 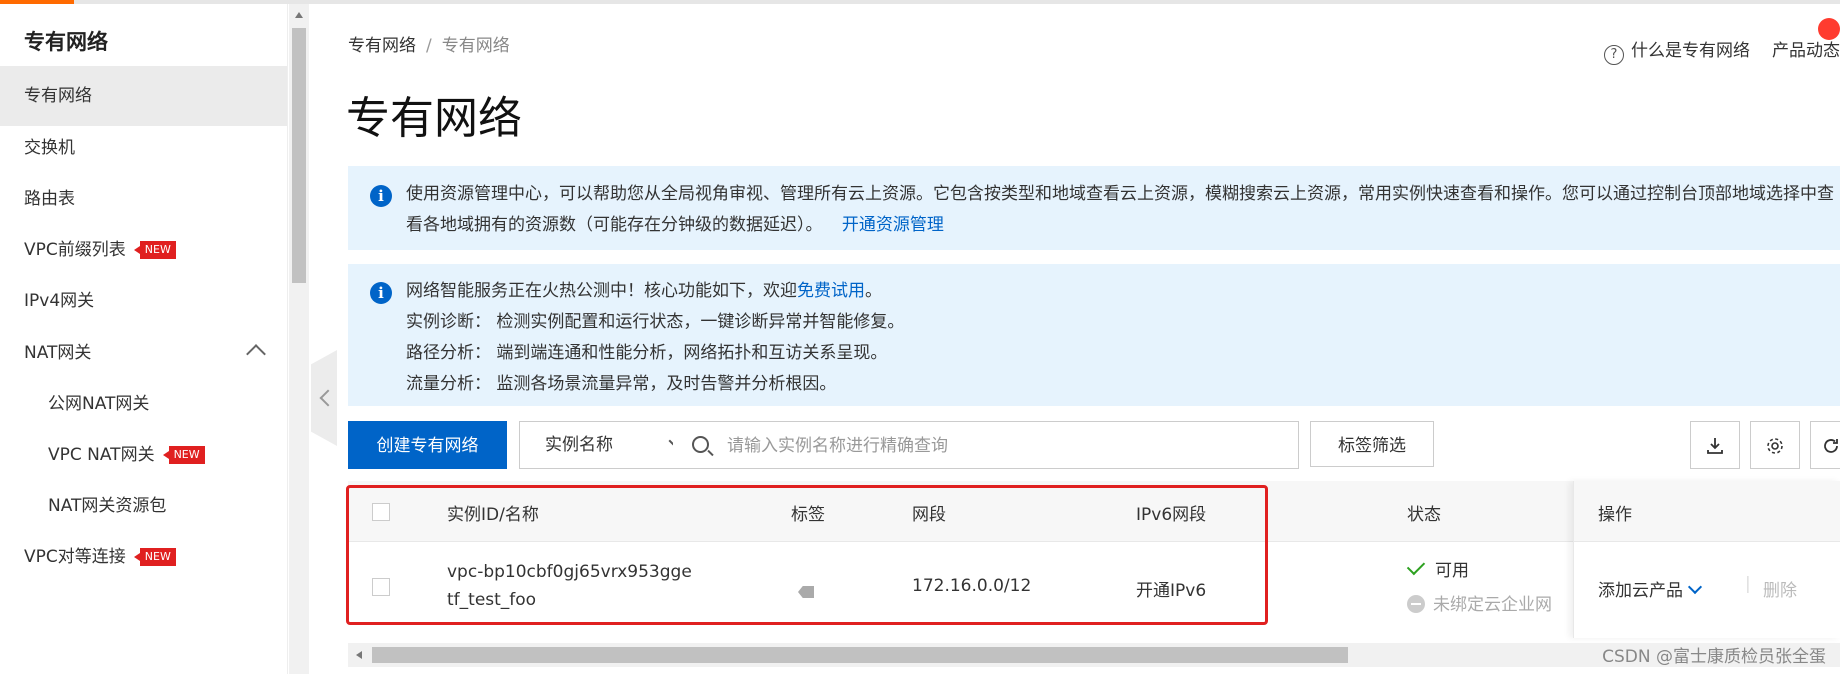 What do you see at coordinates (579, 445) in the screenshot?
I see `filter-field-value: 实例名称` at bounding box center [579, 445].